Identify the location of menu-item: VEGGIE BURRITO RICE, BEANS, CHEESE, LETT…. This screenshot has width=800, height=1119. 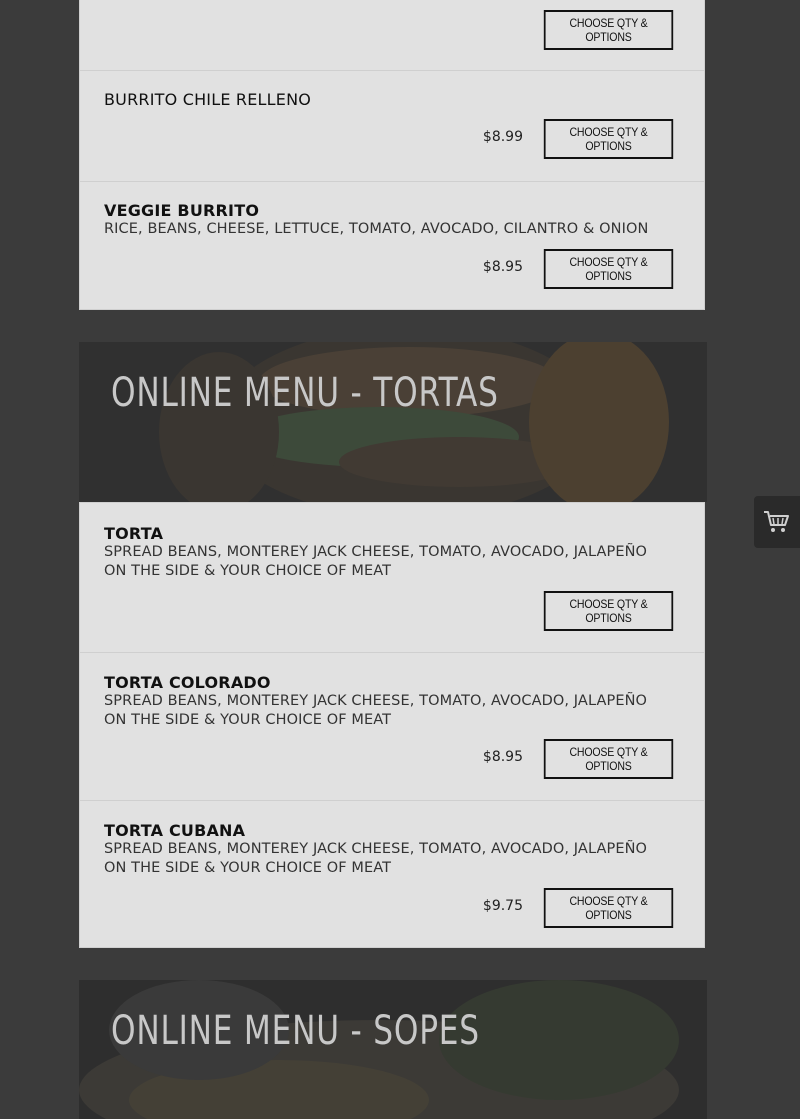
(392, 246).